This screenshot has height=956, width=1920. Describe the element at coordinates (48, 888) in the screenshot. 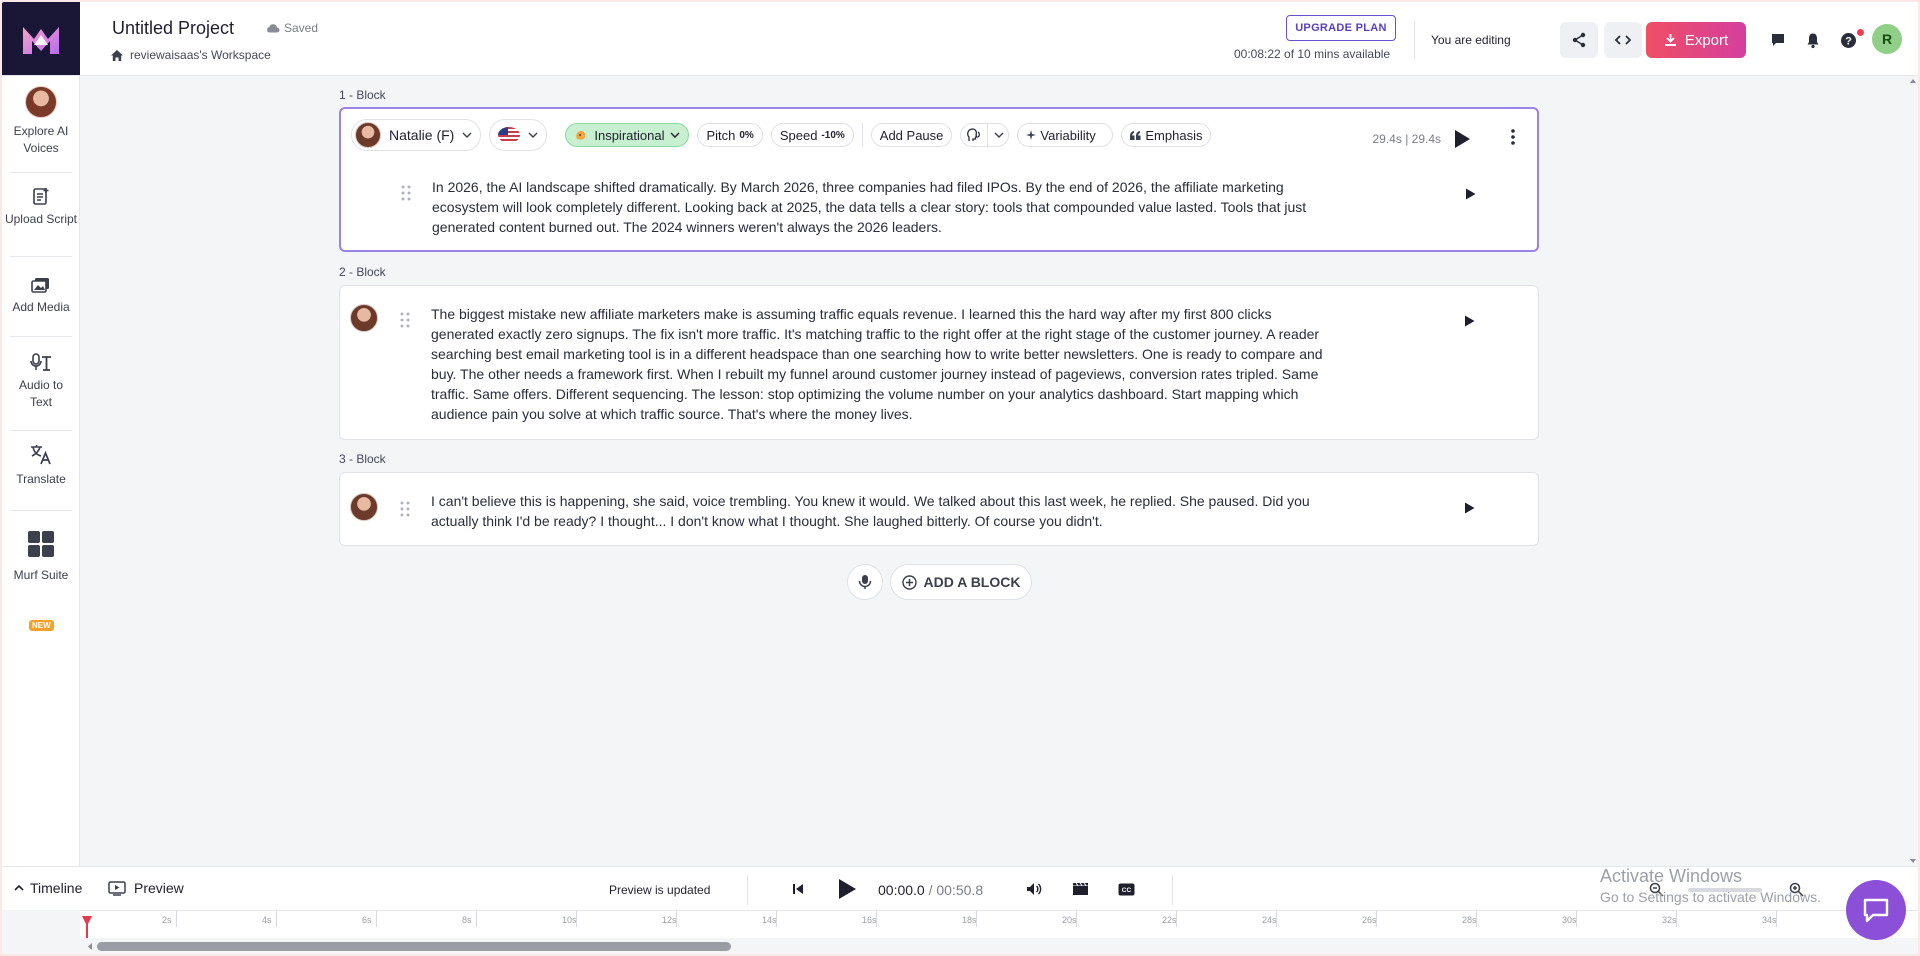

I see `timeline-toggle: Timeline` at that location.